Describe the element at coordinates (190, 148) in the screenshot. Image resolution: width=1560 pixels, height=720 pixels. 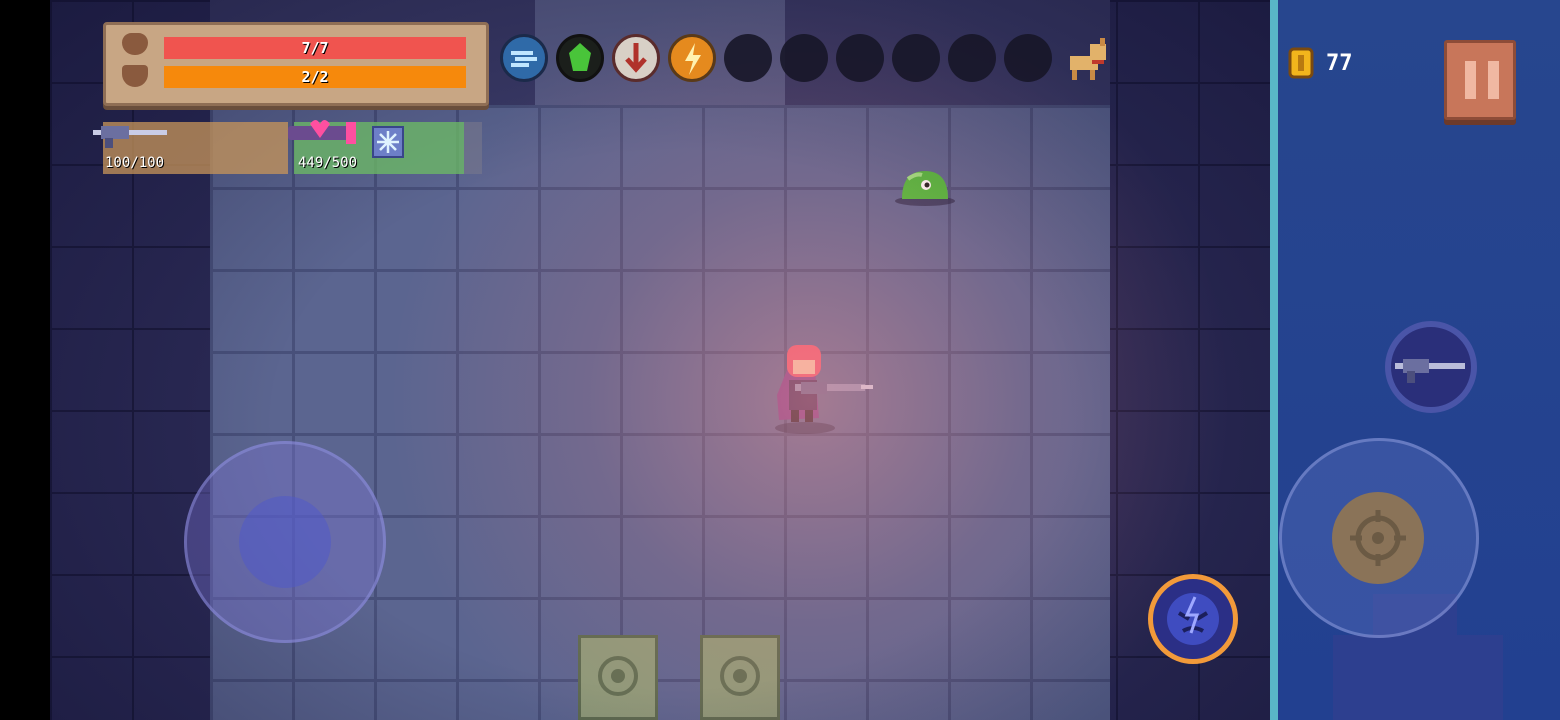
I see `weapon-slot-primary: 100/100` at that location.